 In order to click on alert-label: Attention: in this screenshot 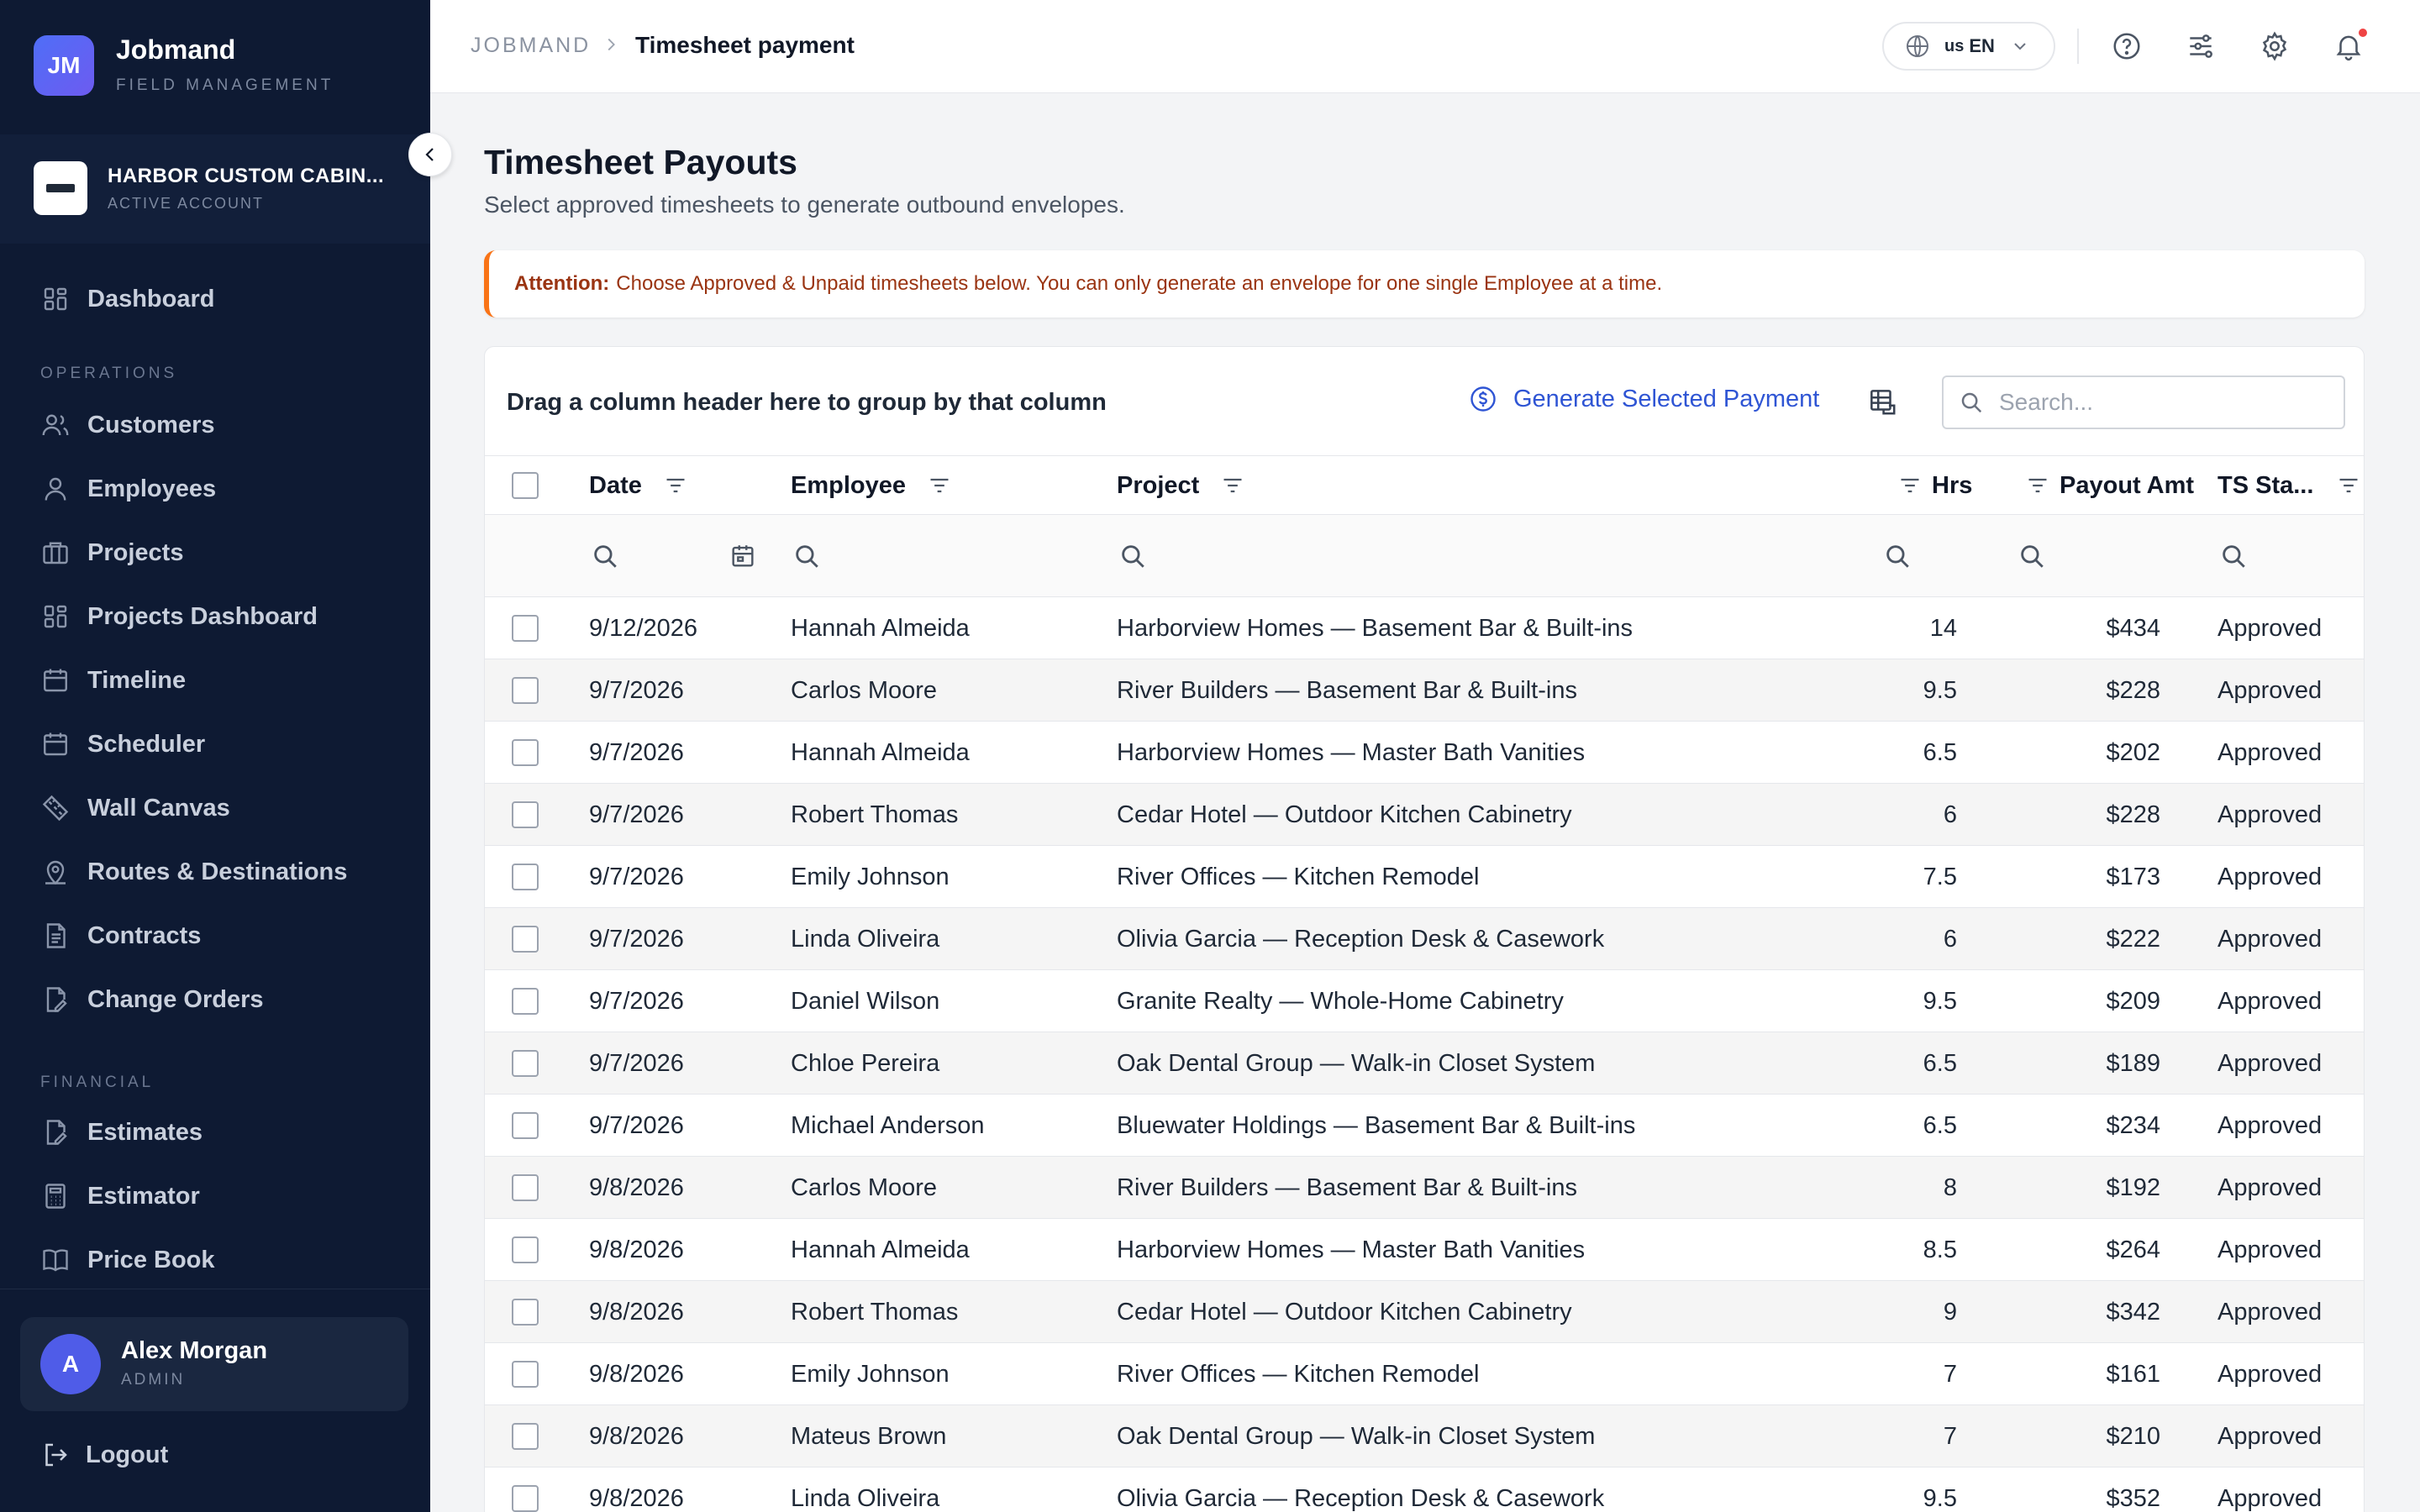, I will do `click(562, 283)`.